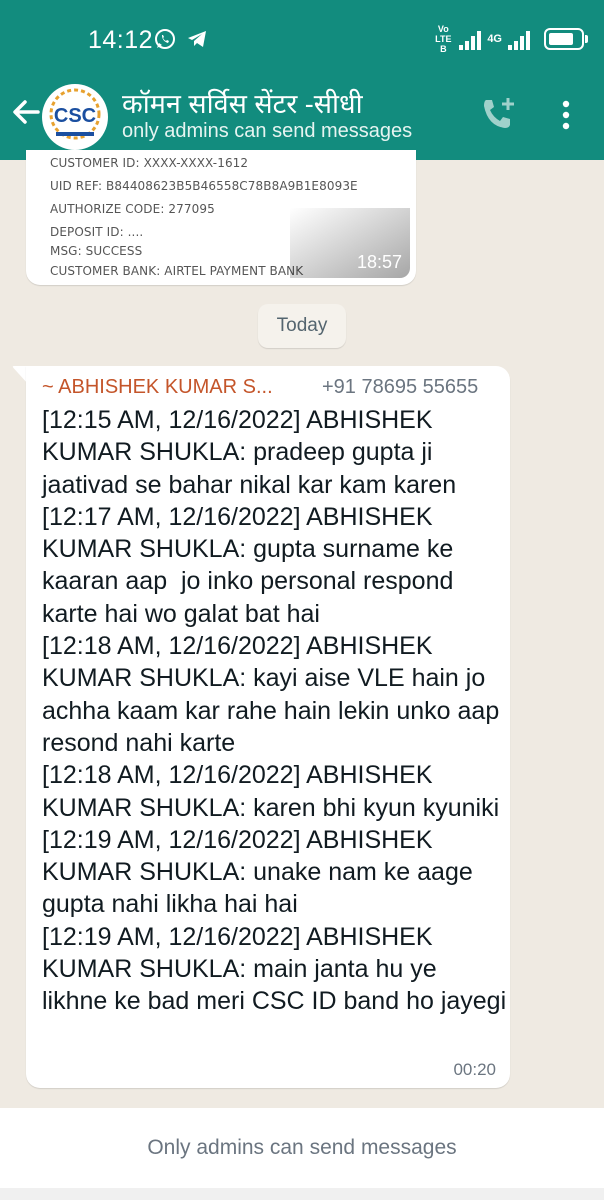 The image size is (604, 1200). What do you see at coordinates (96, 251) in the screenshot?
I see `receipt-line: MSG: SUCCESS` at bounding box center [96, 251].